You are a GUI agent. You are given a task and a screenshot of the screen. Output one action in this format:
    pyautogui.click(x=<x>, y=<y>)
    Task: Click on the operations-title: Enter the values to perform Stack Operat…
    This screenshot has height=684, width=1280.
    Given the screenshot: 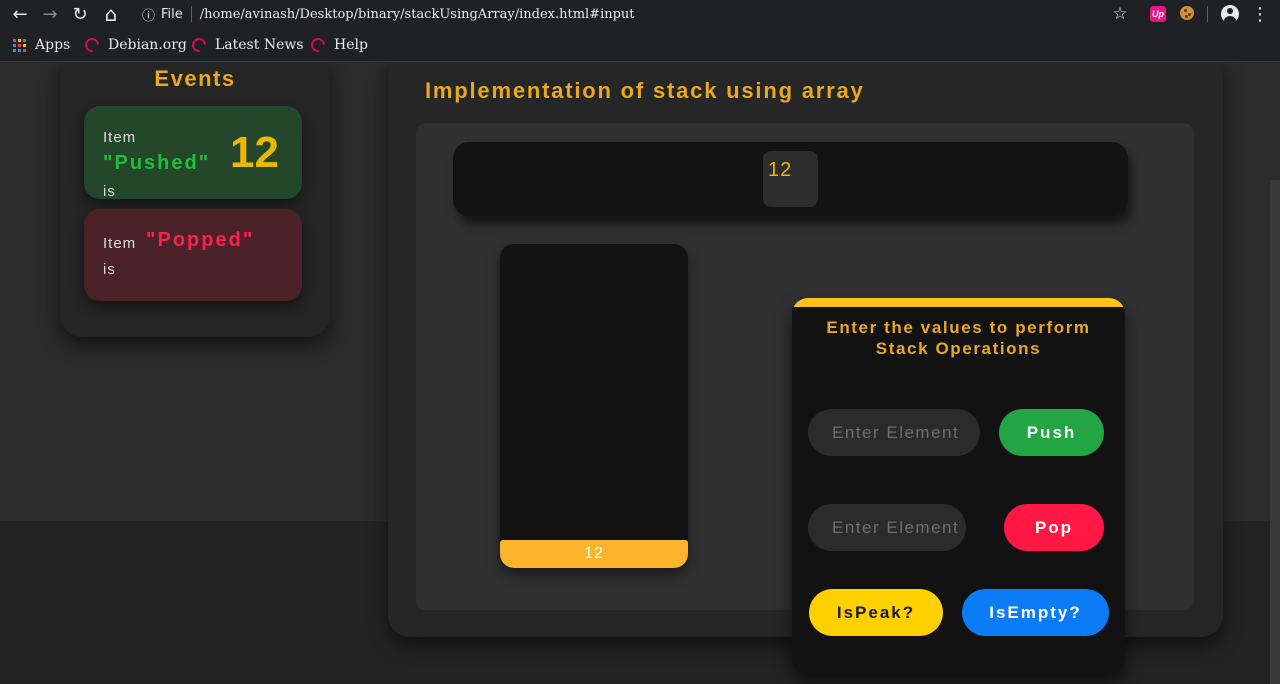 What is the action you would take?
    pyautogui.click(x=958, y=338)
    